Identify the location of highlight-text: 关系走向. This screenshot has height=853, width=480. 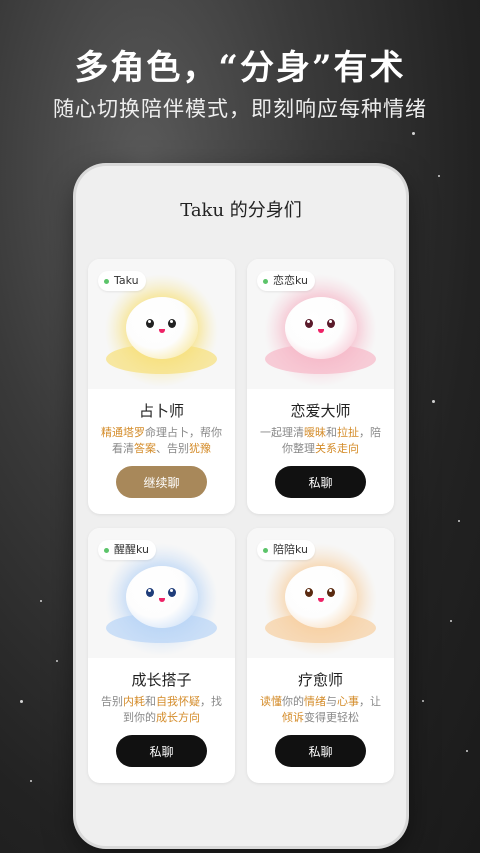
(337, 448).